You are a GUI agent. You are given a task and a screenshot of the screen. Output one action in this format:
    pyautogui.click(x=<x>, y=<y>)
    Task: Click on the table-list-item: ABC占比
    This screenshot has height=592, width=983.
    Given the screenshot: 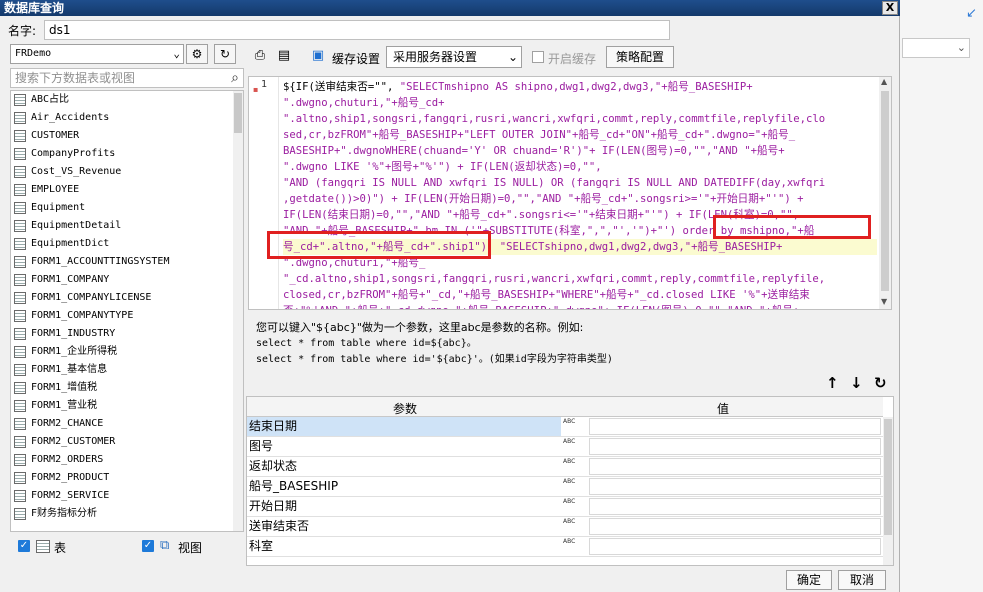 What is the action you would take?
    pyautogui.click(x=127, y=100)
    